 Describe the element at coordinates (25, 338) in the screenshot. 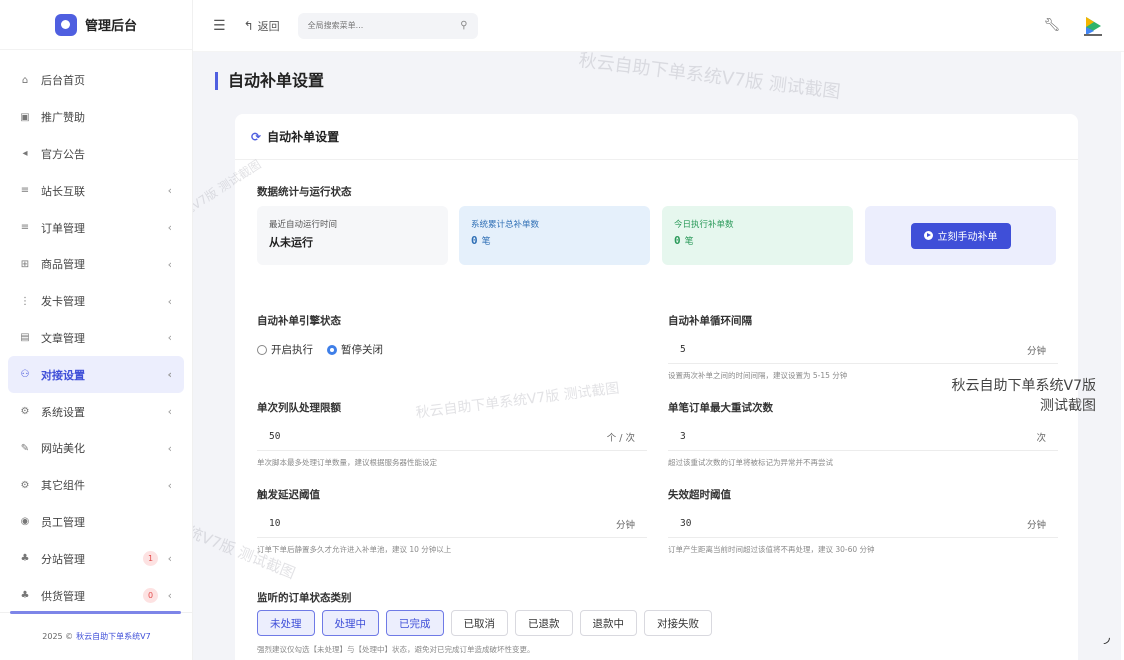

I see `menu-icon: ▤` at that location.